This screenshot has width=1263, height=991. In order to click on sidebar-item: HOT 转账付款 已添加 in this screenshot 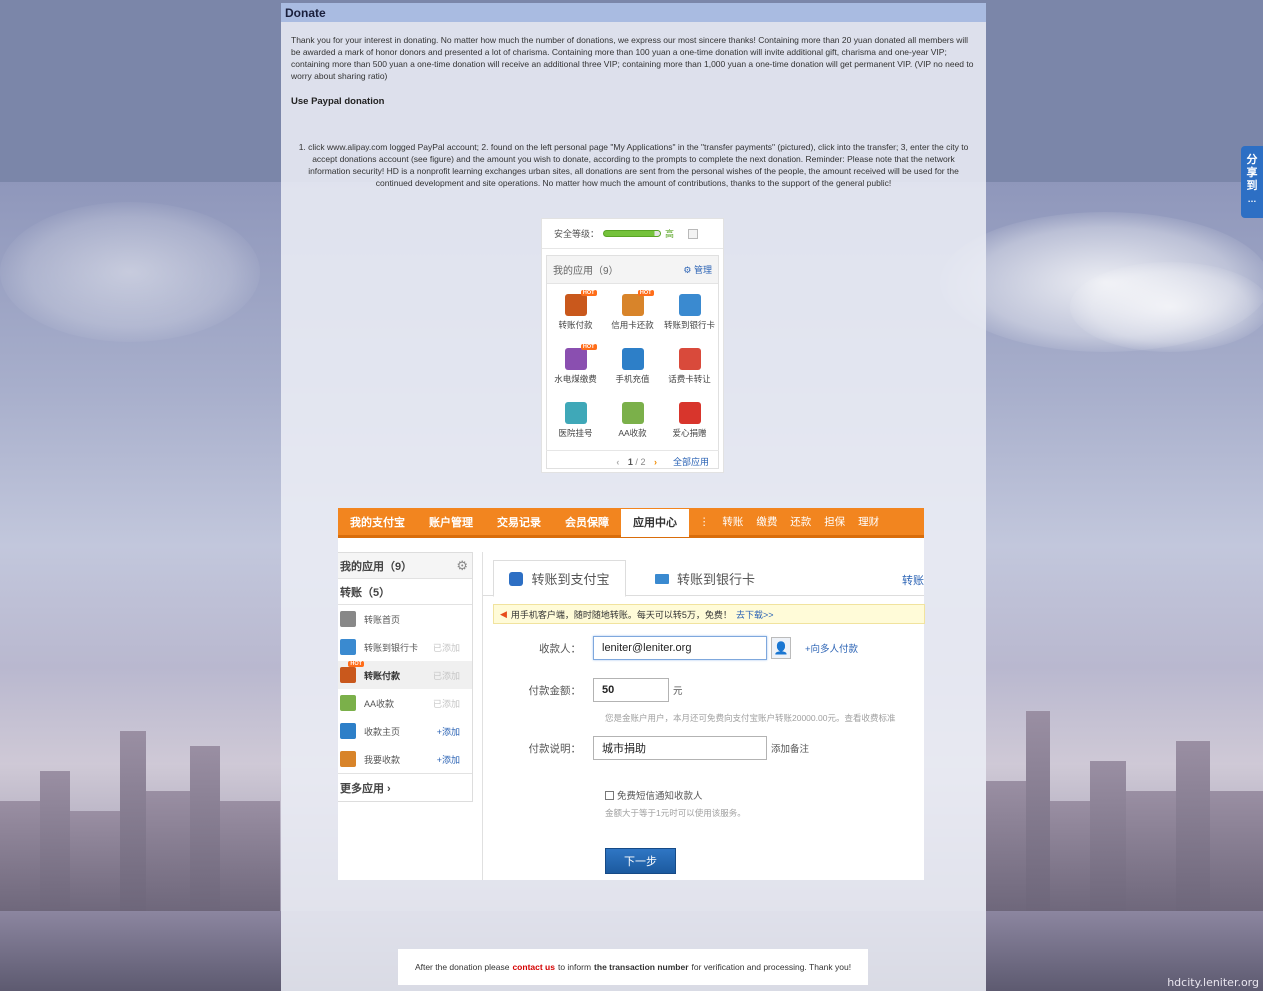, I will do `click(405, 675)`.